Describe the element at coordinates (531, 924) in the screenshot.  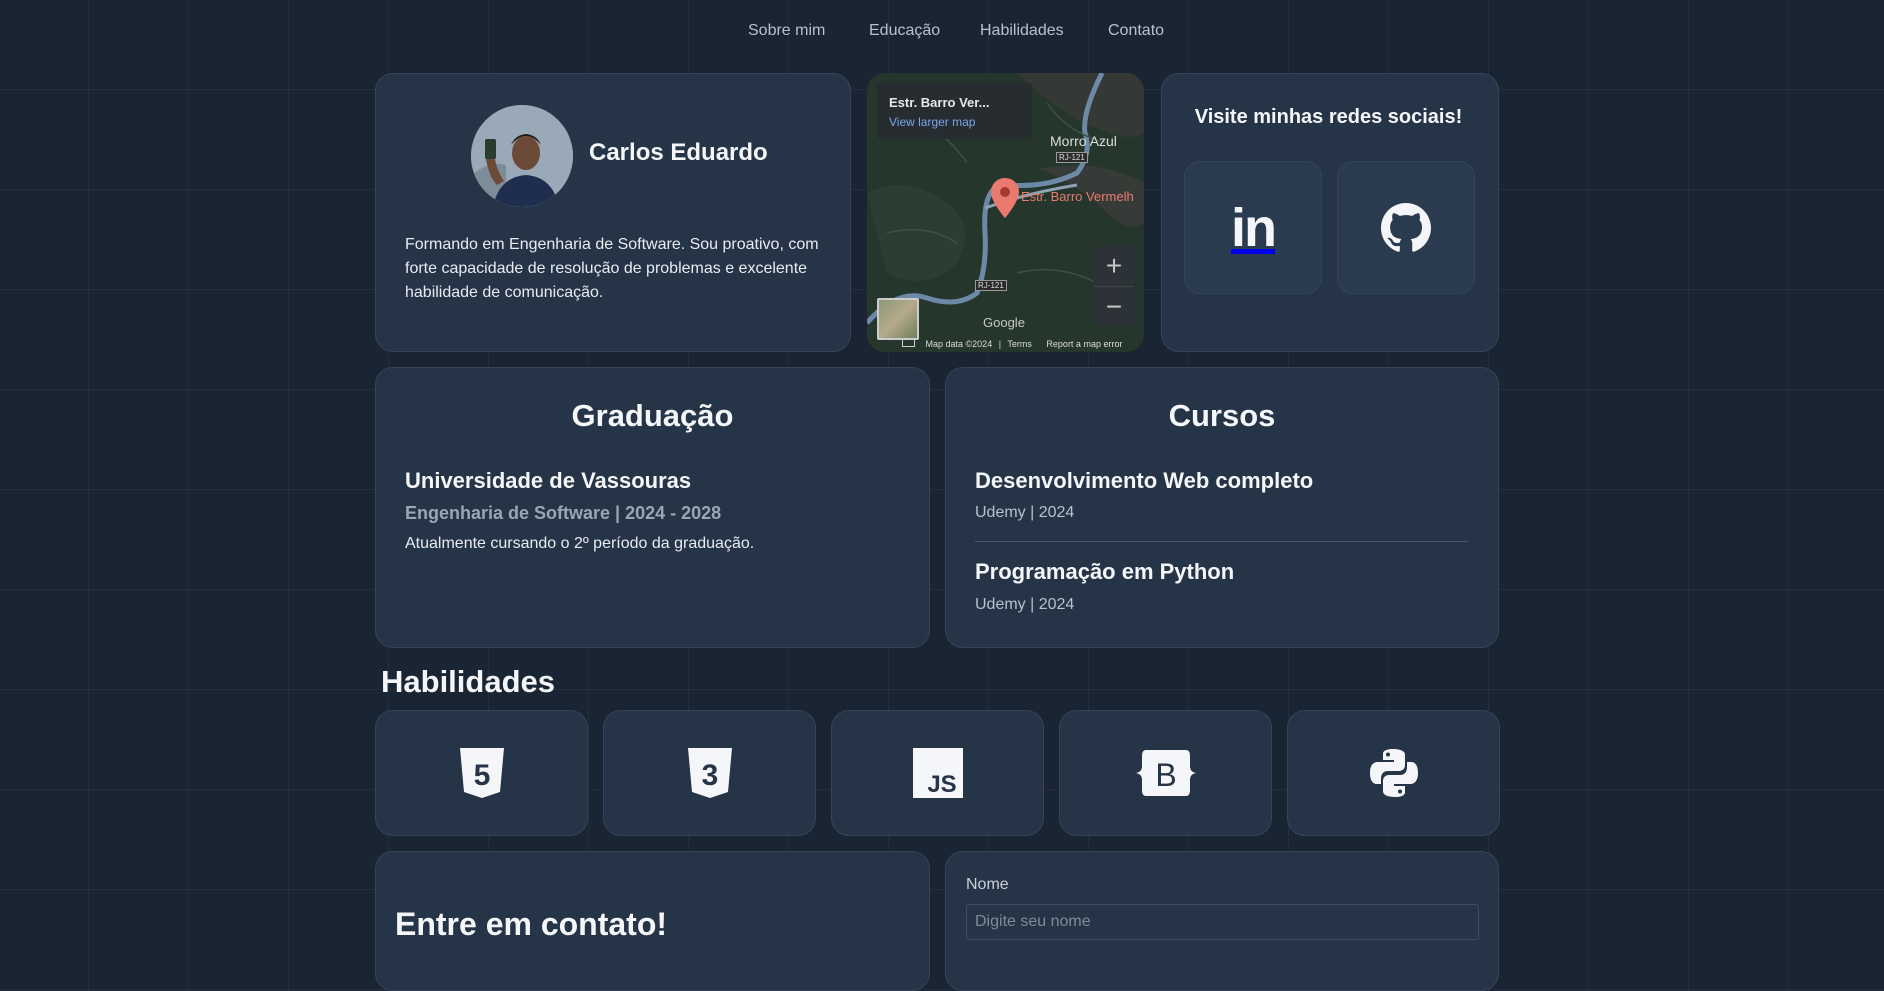
I see `contact-title: Entre em contato!` at that location.